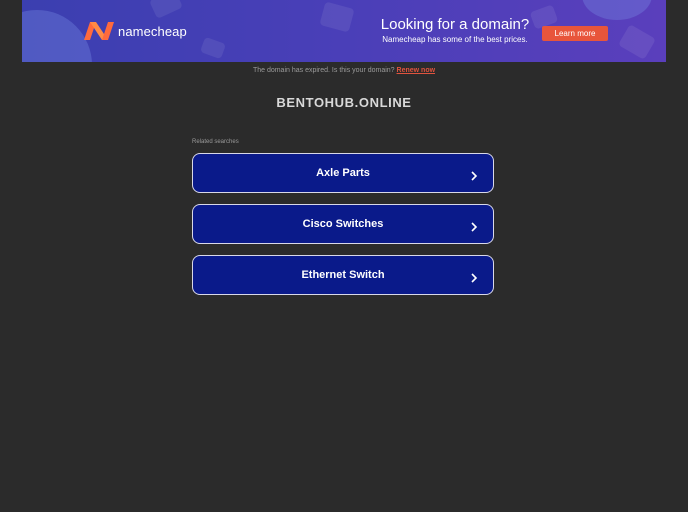 The width and height of the screenshot is (688, 512). What do you see at coordinates (455, 24) in the screenshot?
I see `promo-title: Looking for a domain?` at bounding box center [455, 24].